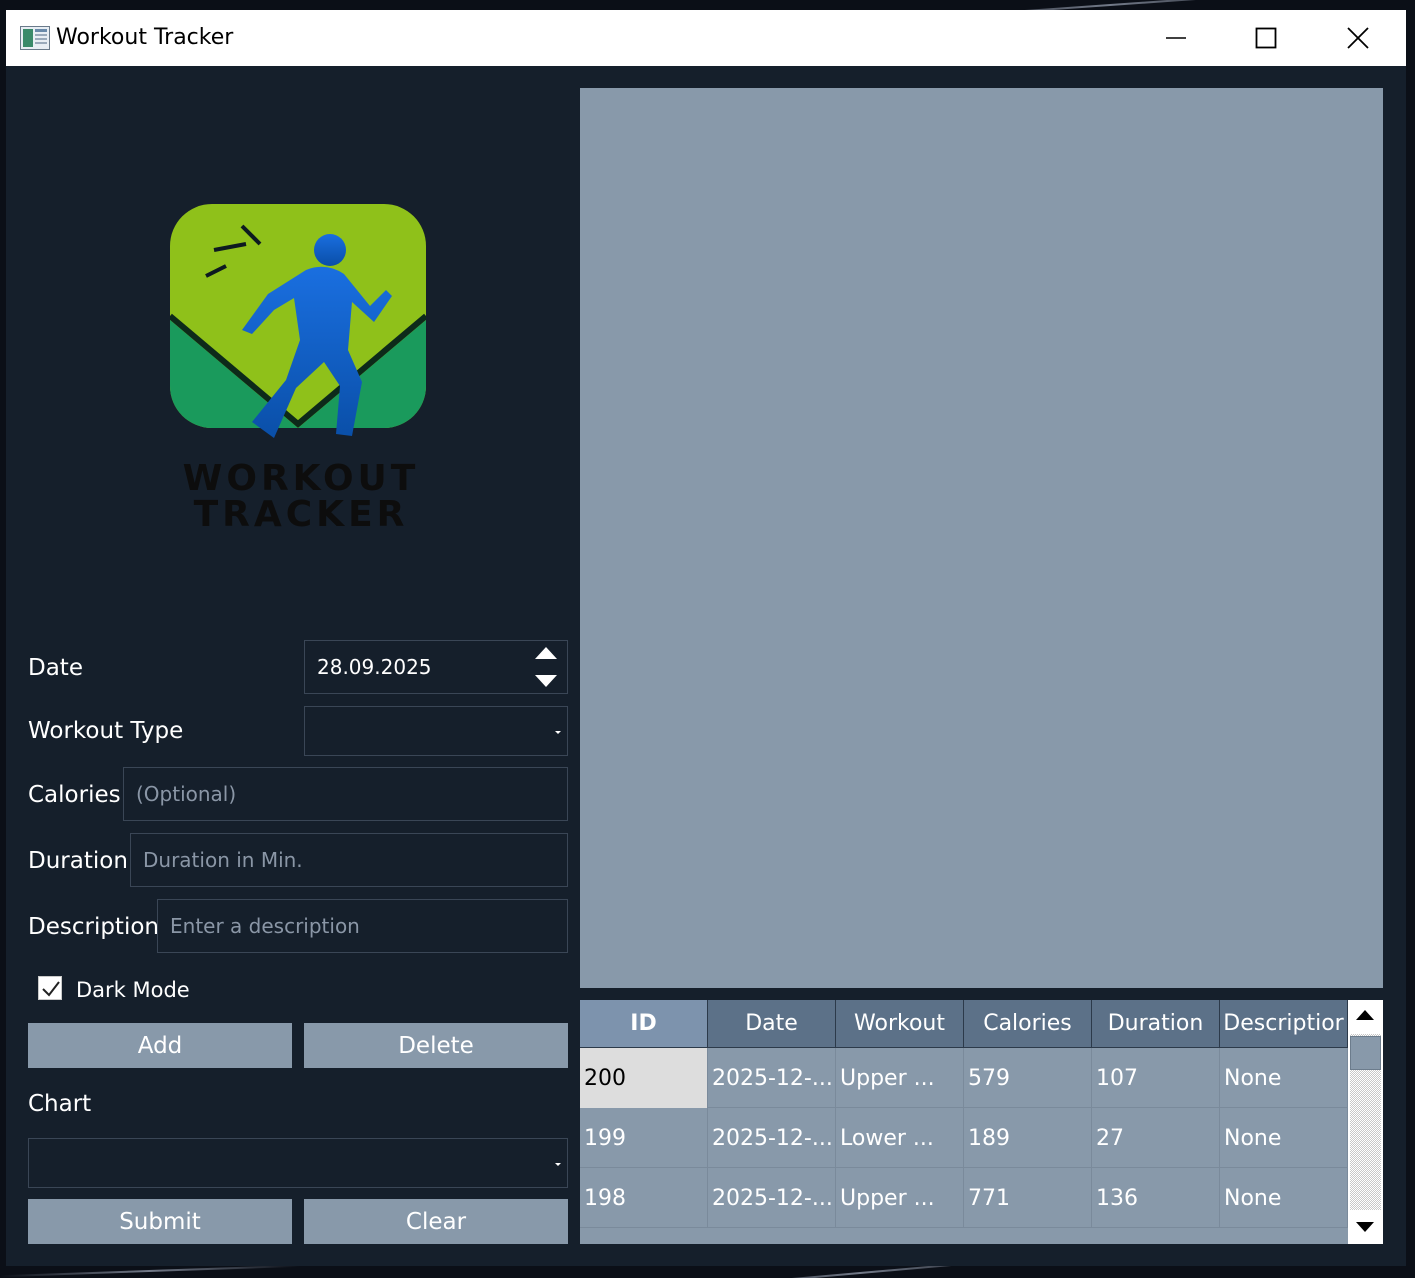 This screenshot has height=1278, width=1415. Describe the element at coordinates (1284, 1024) in the screenshot. I see `column-header-description: Descriptior` at that location.